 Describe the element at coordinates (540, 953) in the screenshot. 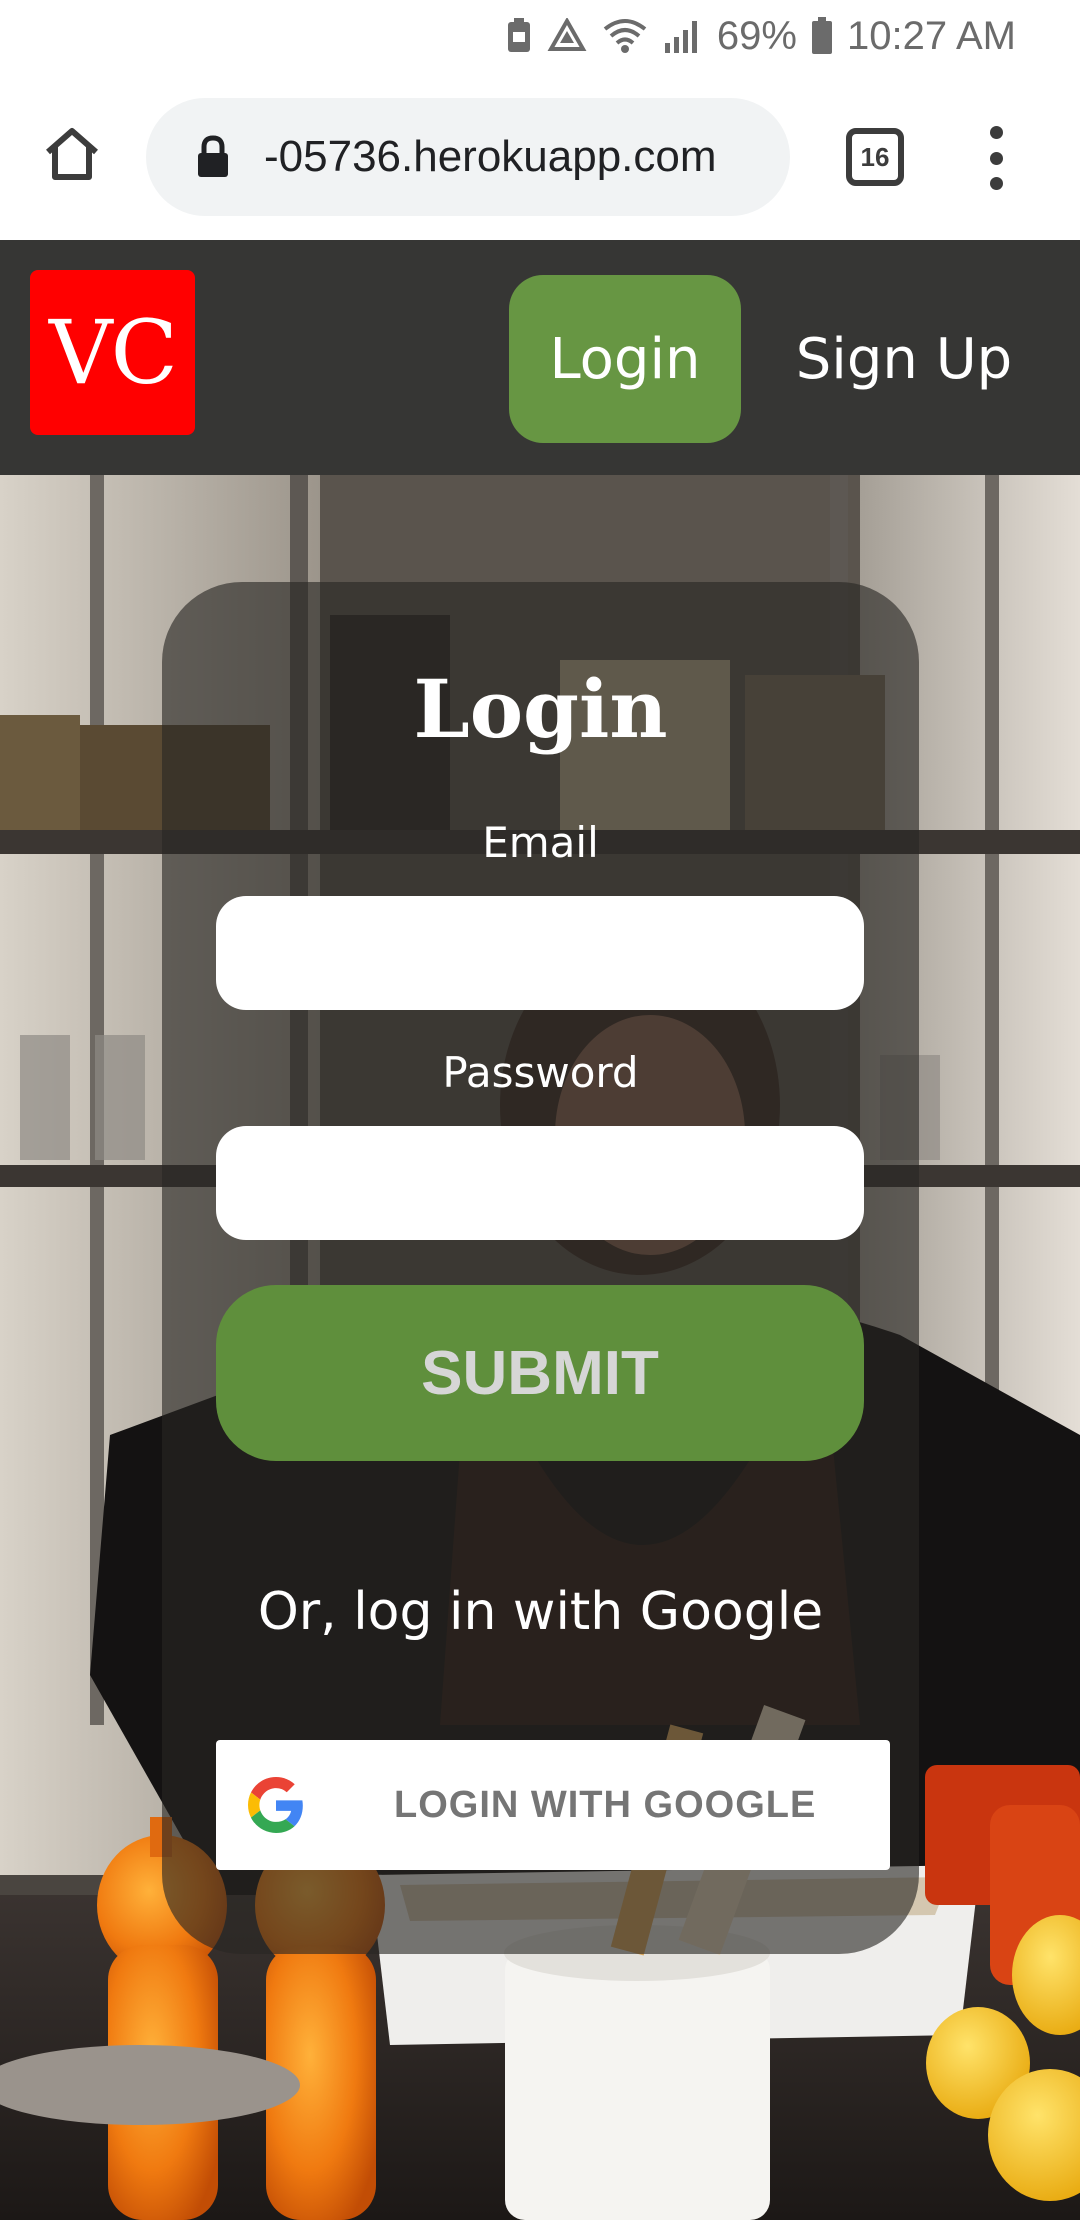

I see `email-field` at that location.